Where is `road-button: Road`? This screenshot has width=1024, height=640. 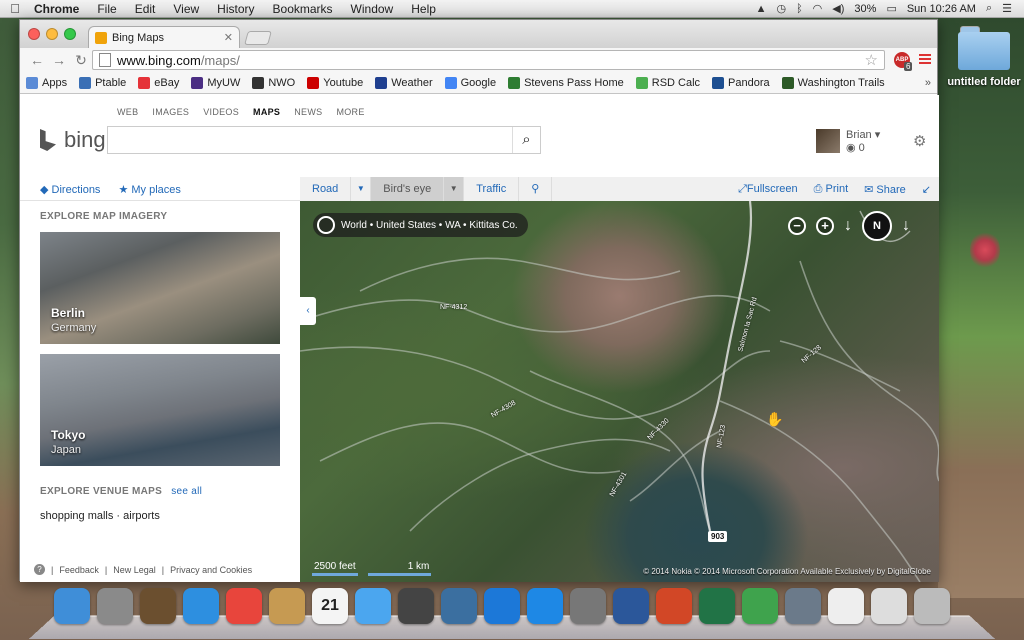 road-button: Road is located at coordinates (326, 189).